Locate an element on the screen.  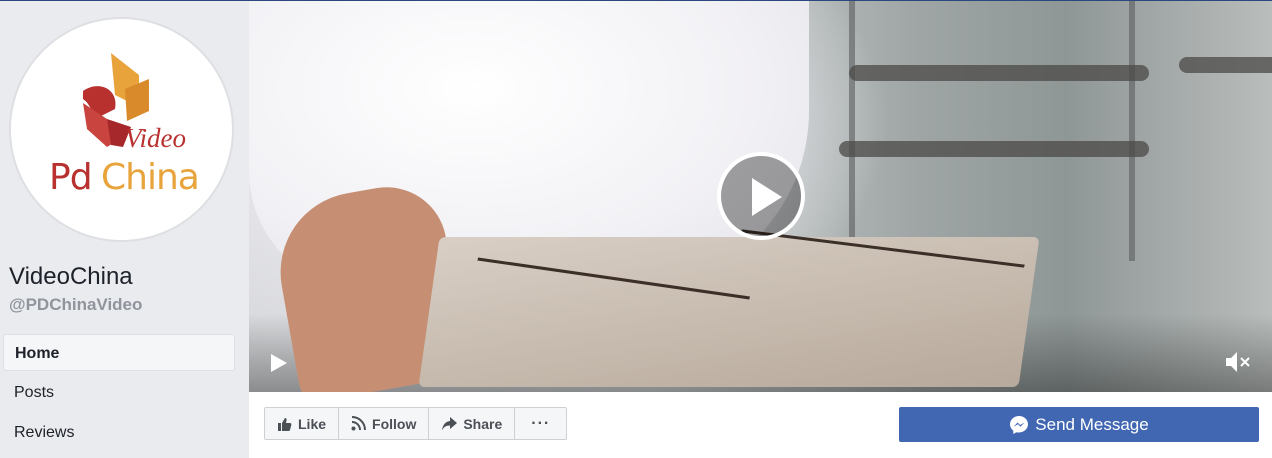
logo-word-video: Video is located at coordinates (155, 138).